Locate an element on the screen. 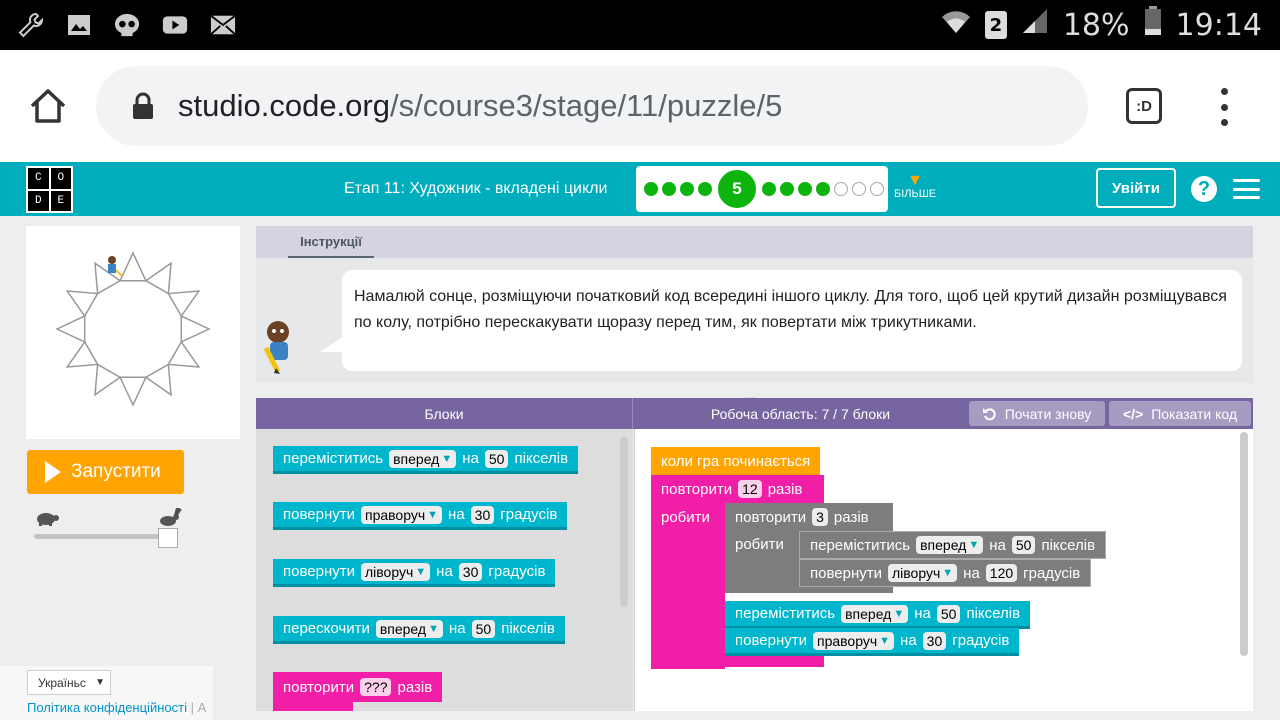 The width and height of the screenshot is (1280, 720). status-bar: 2 18% 19:14 is located at coordinates (640, 25).